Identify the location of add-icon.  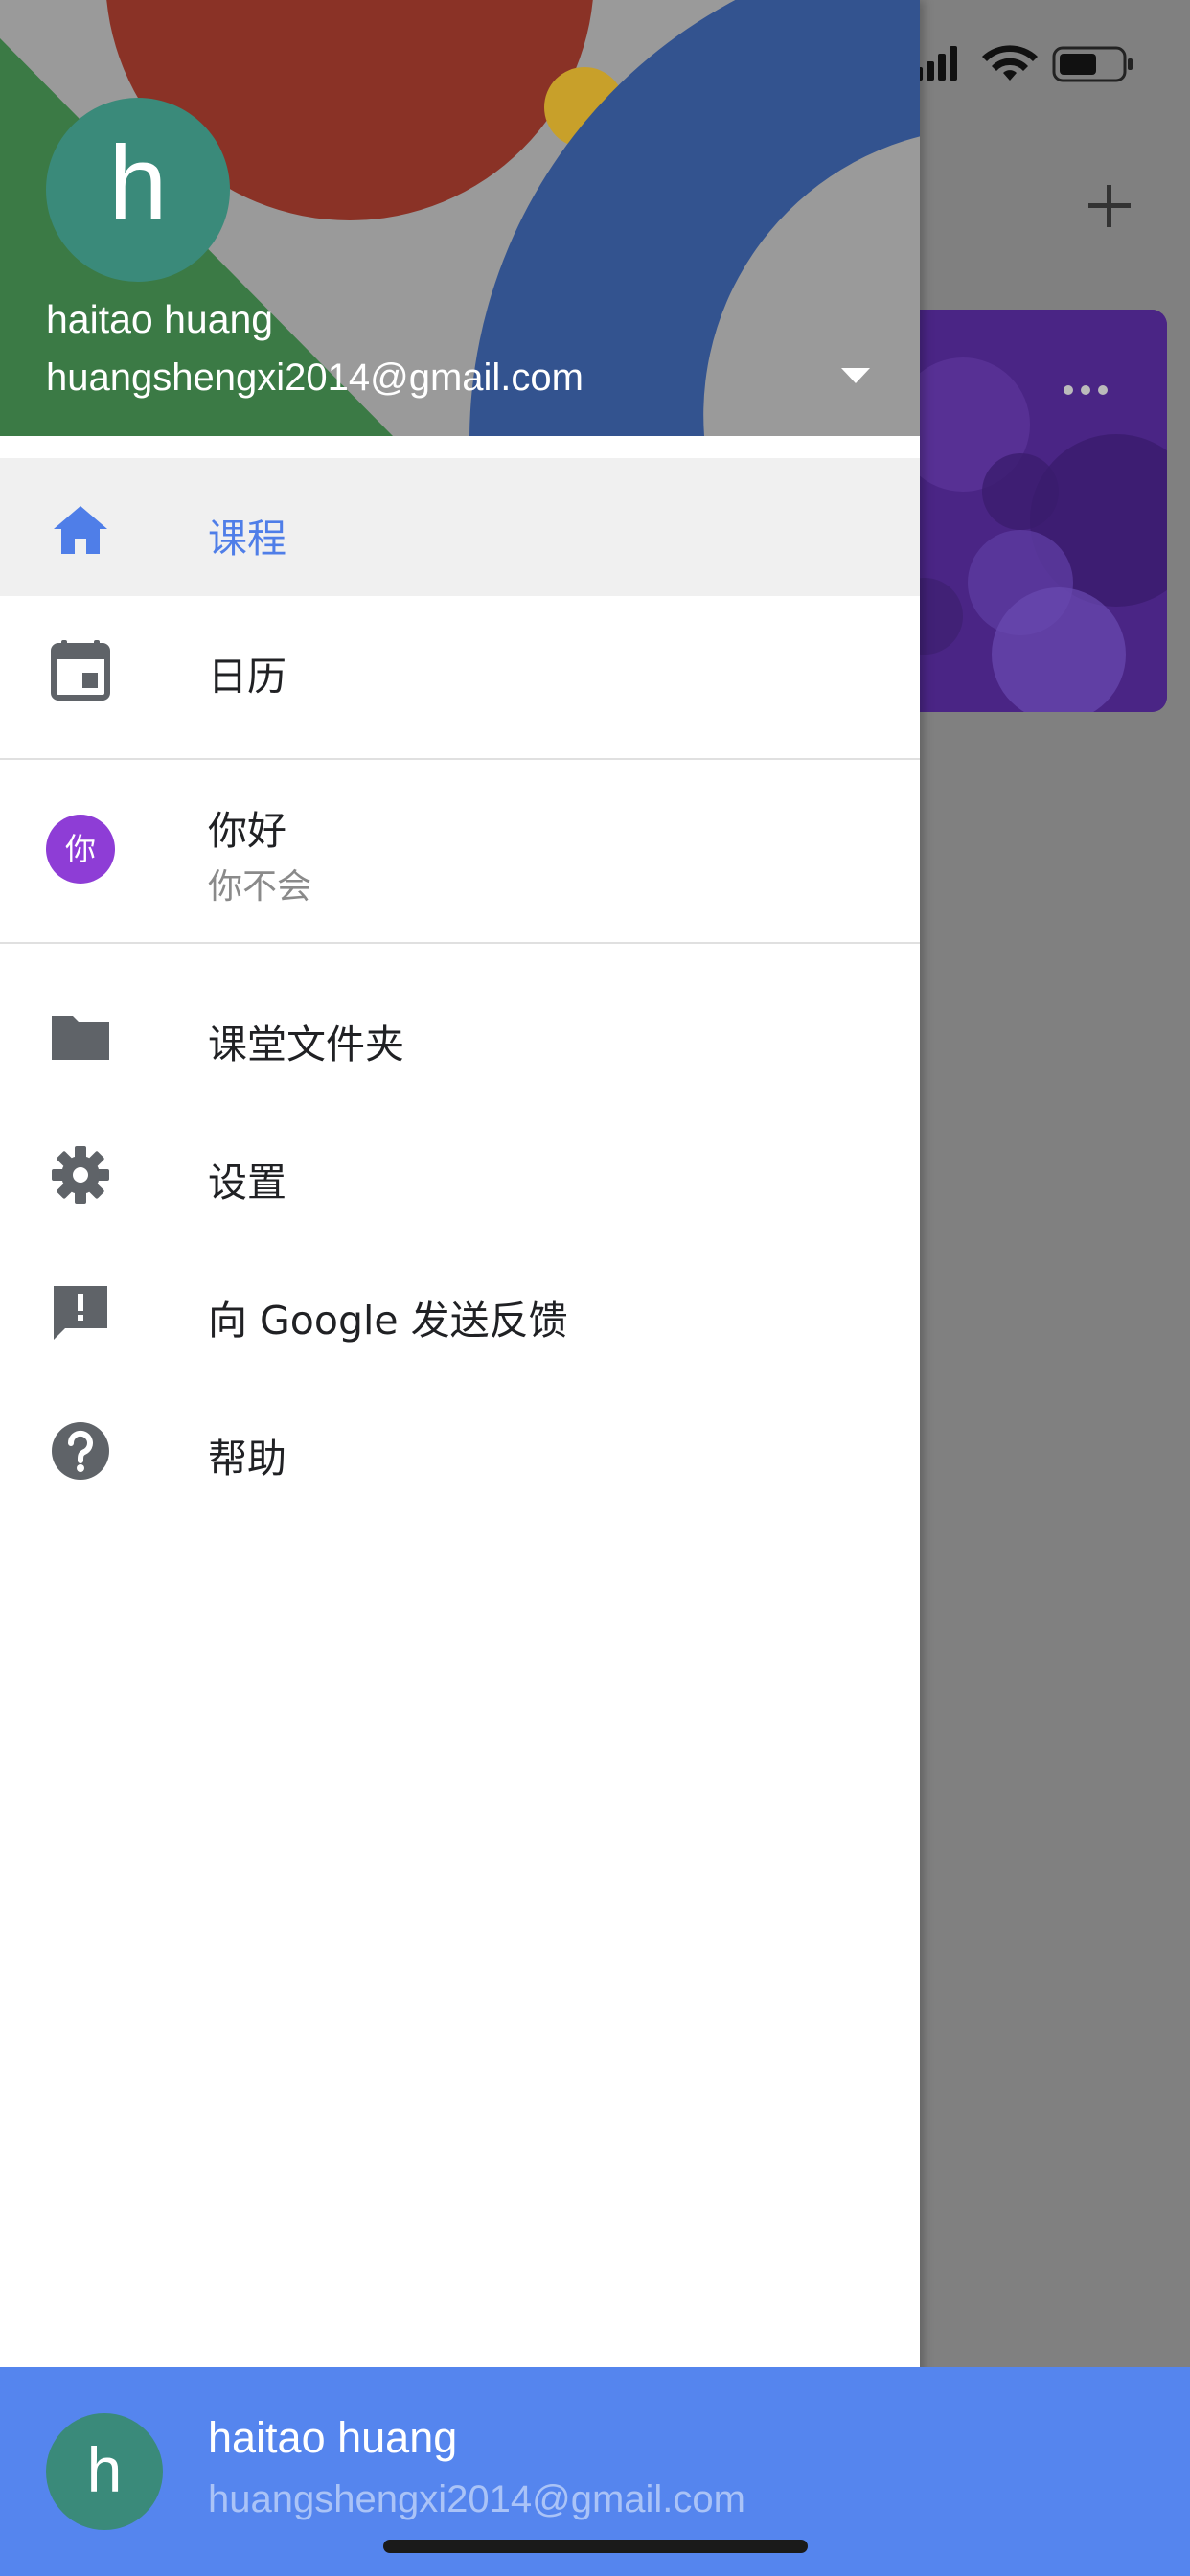
(1109, 206).